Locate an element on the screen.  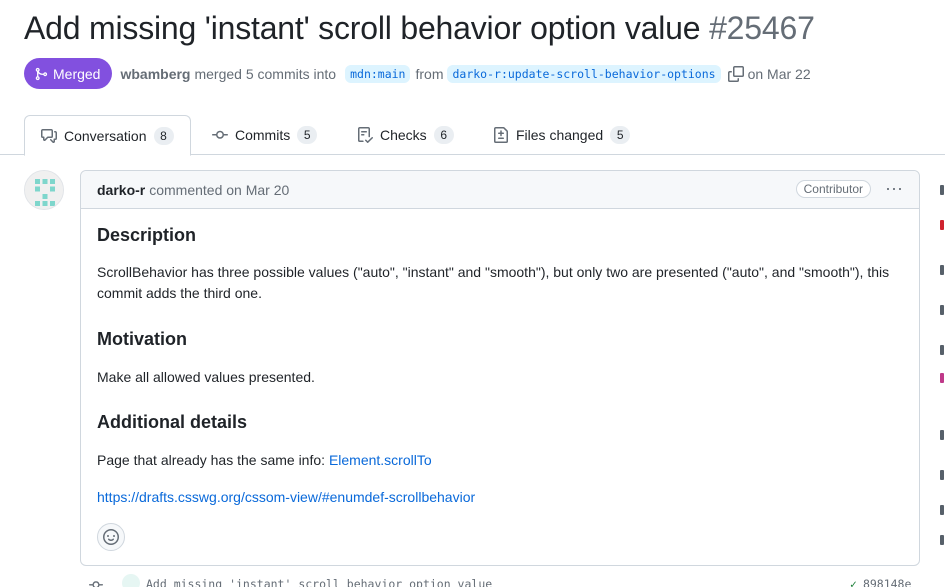
comment-author: darko-r is located at coordinates (121, 190).